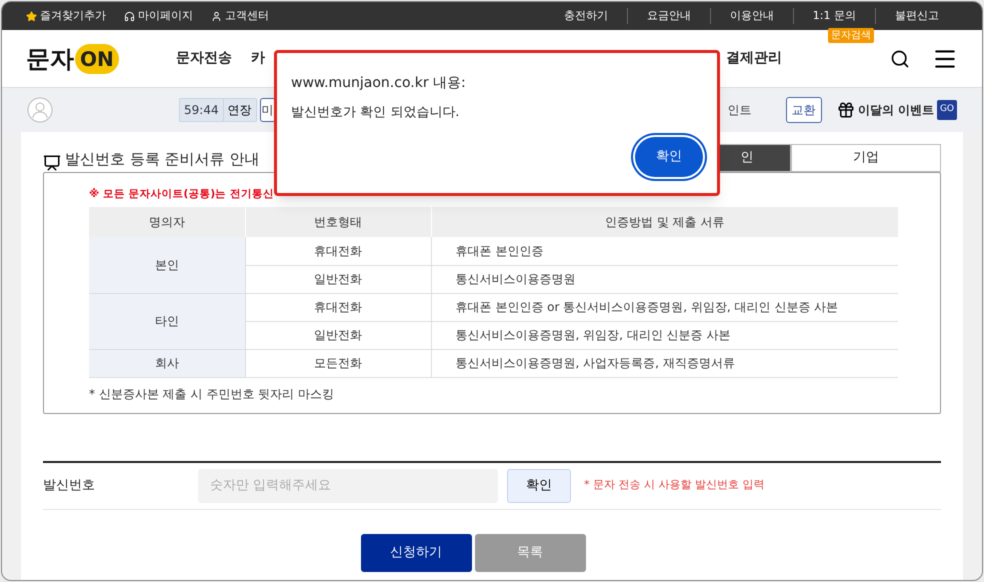 Image resolution: width=984 pixels, height=582 pixels. I want to click on table-cell: 휴대폰 본인인증 or 통신서비스이용증명원, 위임장, 대리인 신분증 사본, so click(664, 307).